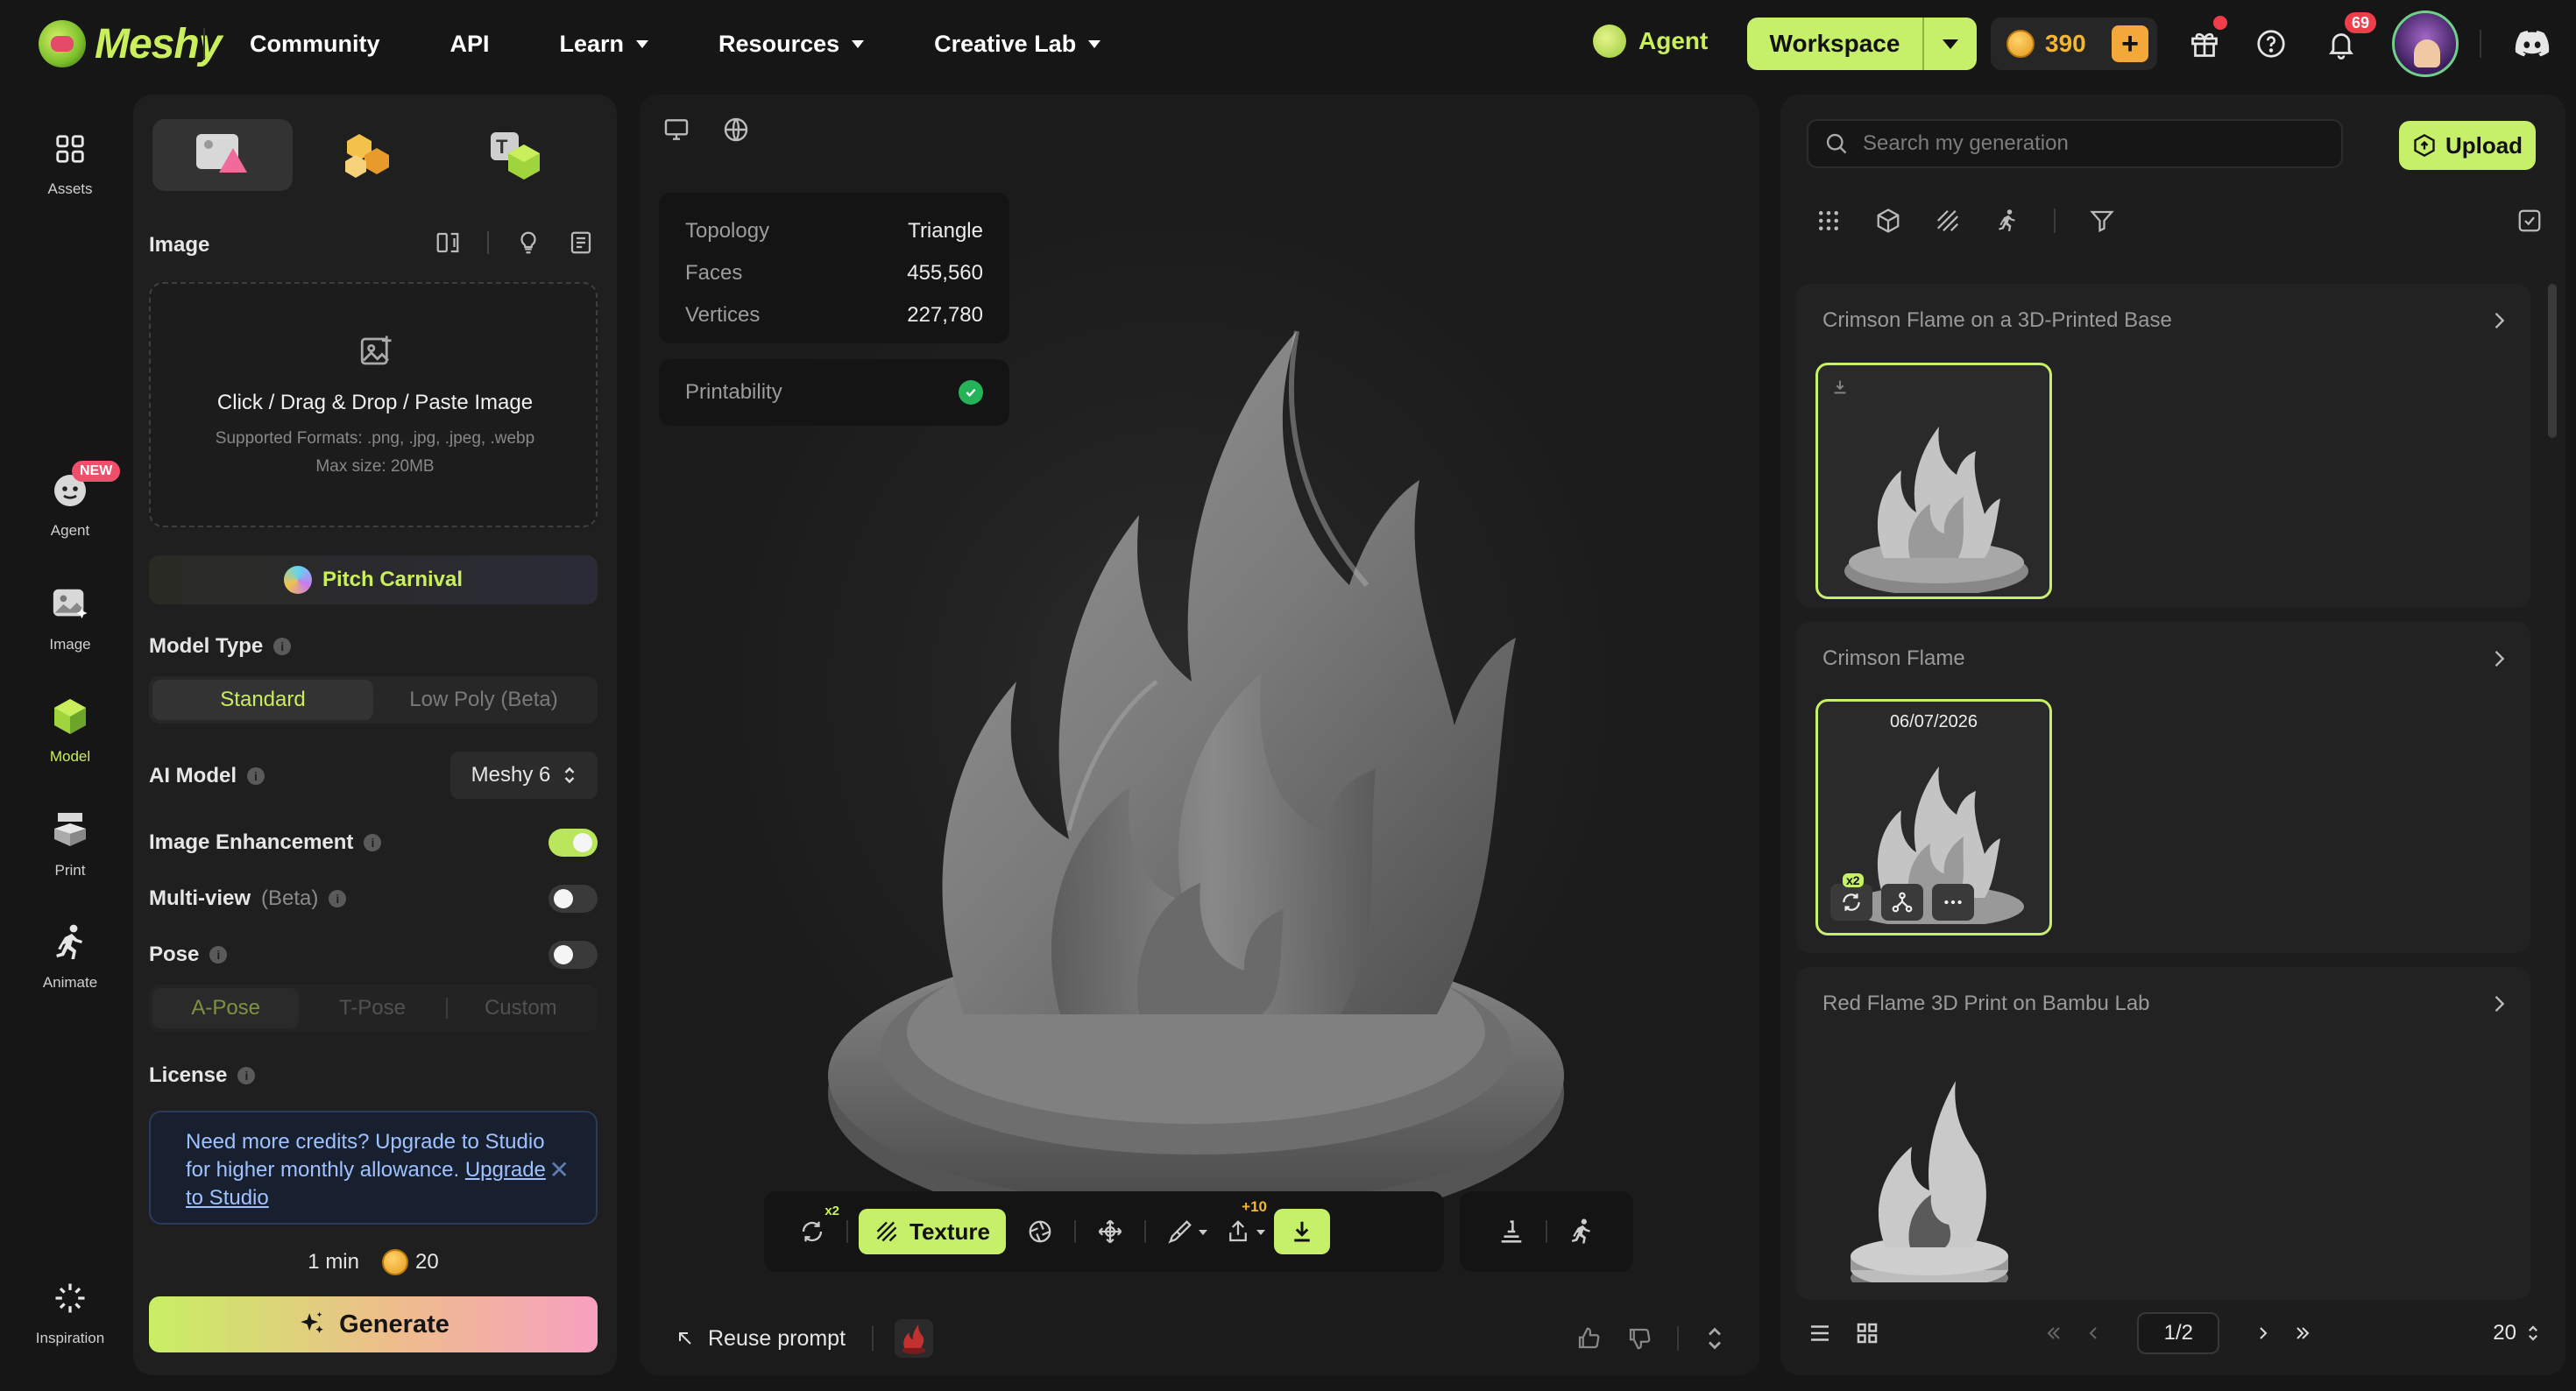  What do you see at coordinates (1040, 1231) in the screenshot?
I see `material-button` at bounding box center [1040, 1231].